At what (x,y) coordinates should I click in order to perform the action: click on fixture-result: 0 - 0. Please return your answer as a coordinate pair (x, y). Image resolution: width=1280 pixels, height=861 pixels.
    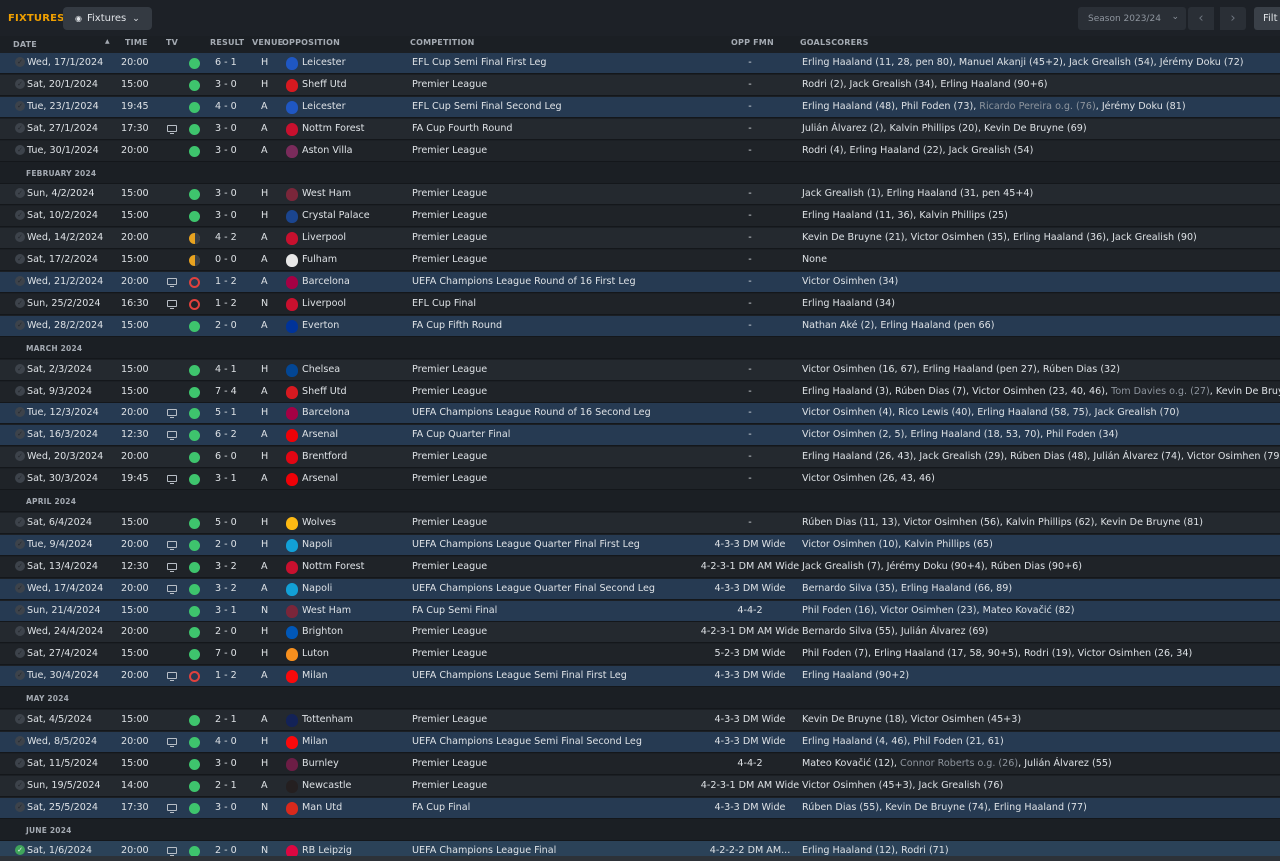
    Looking at the image, I should click on (226, 259).